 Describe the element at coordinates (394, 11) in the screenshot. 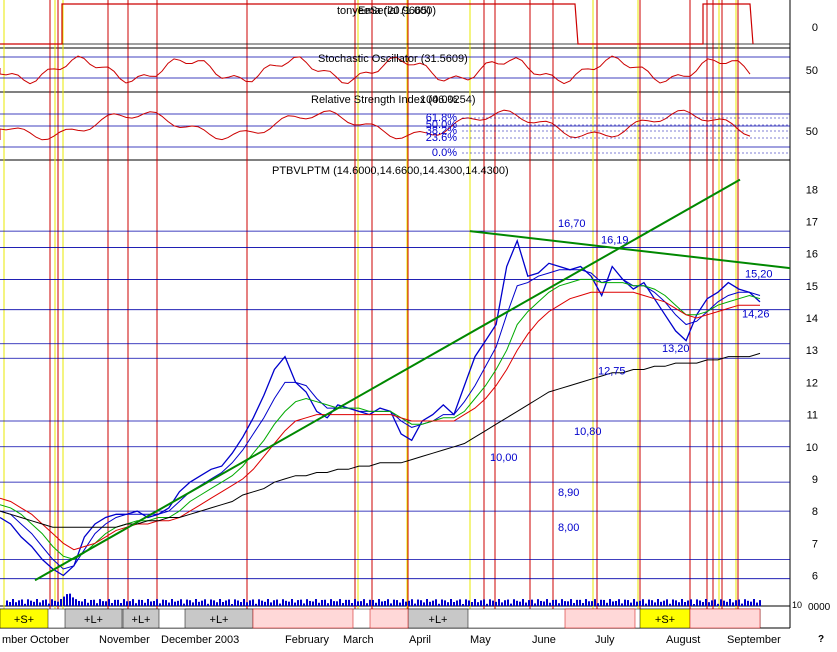

I see `panel-overlay-ema: Ema (20.9665)` at that location.